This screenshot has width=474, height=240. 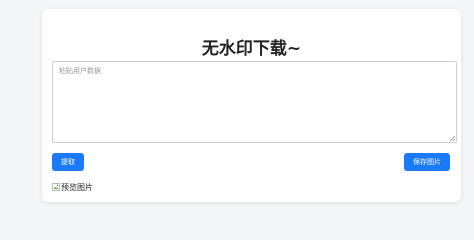 What do you see at coordinates (77, 187) in the screenshot?
I see `preview-alt-text: 预览图片` at bounding box center [77, 187].